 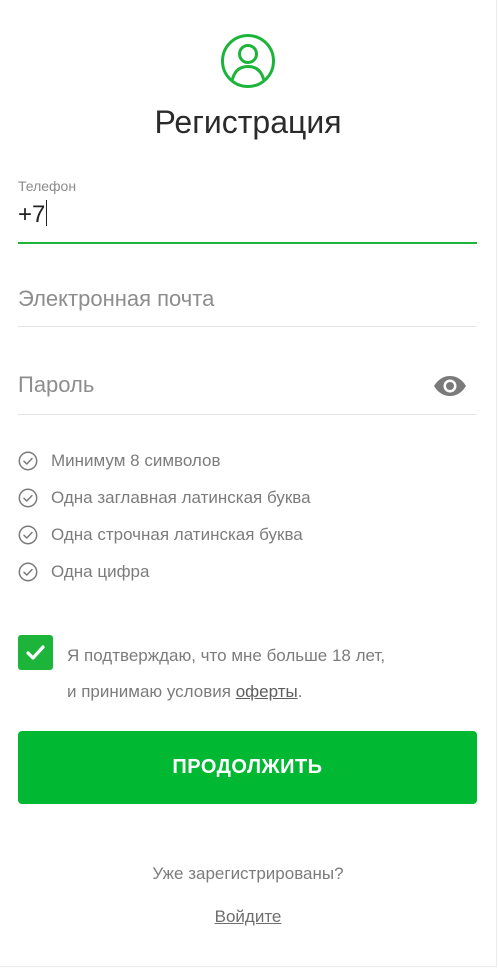 What do you see at coordinates (247, 209) in the screenshot?
I see `phone-field: Телефон +7` at bounding box center [247, 209].